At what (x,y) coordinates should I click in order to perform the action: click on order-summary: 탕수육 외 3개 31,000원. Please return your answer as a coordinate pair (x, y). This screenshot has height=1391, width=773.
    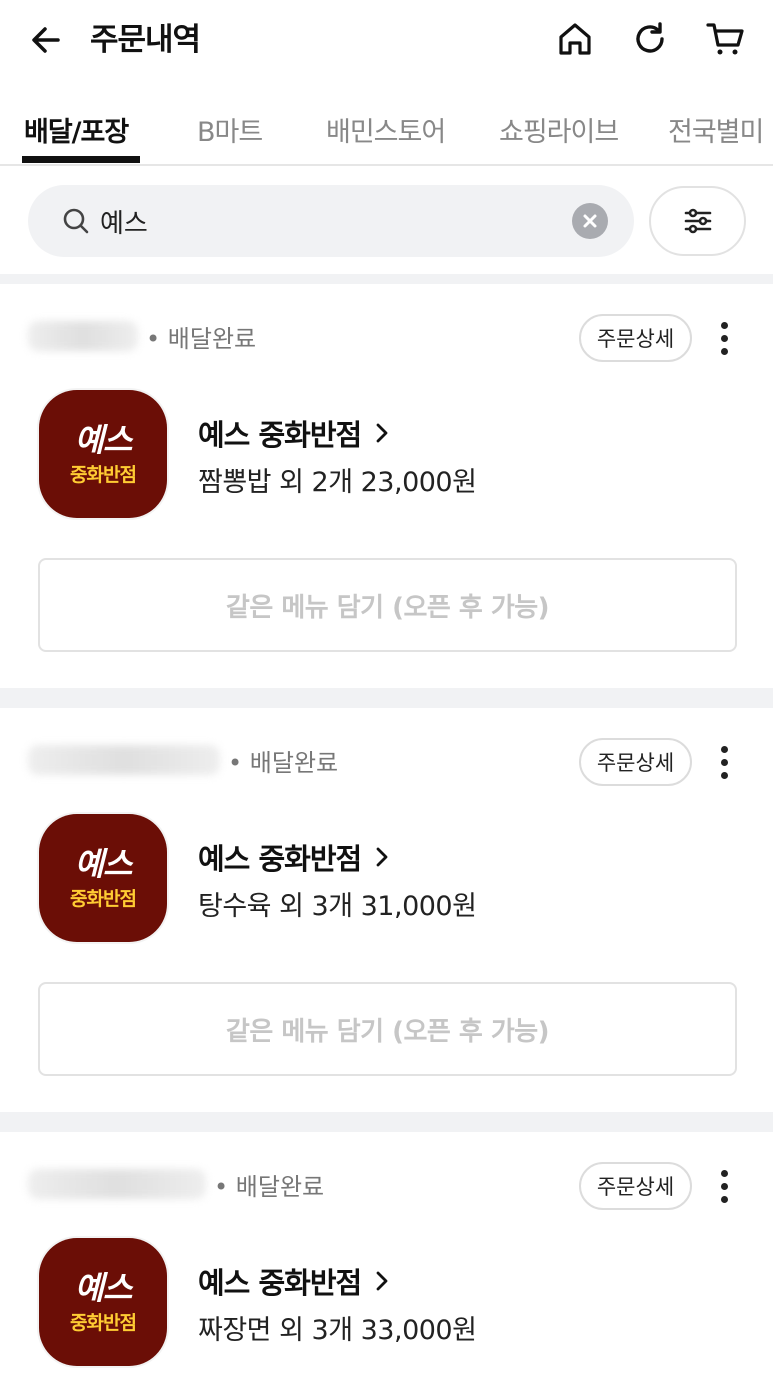
    Looking at the image, I should click on (337, 906).